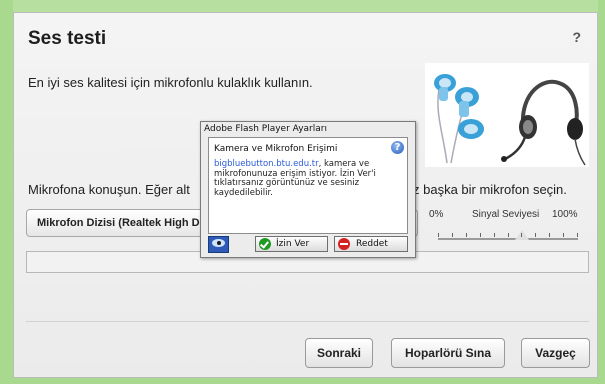 This screenshot has height=384, width=605. Describe the element at coordinates (448, 353) in the screenshot. I see `test-speaker-button: Hoparlörü Sına` at that location.